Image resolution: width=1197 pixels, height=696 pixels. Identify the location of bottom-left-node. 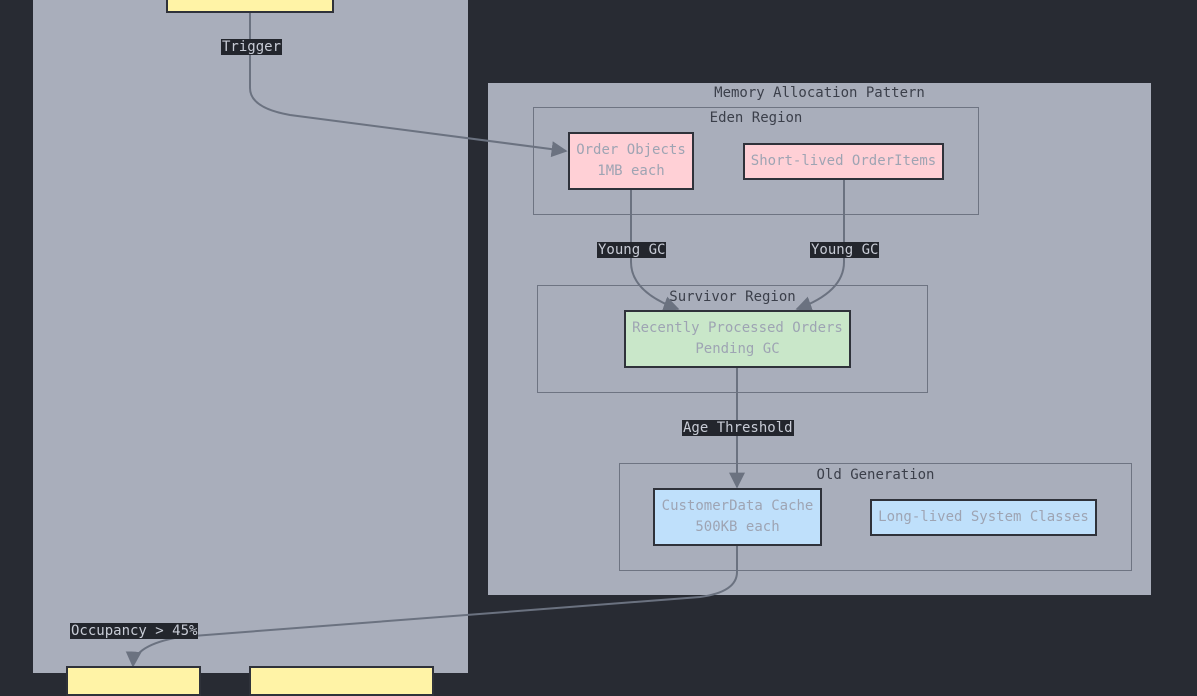
(133, 681).